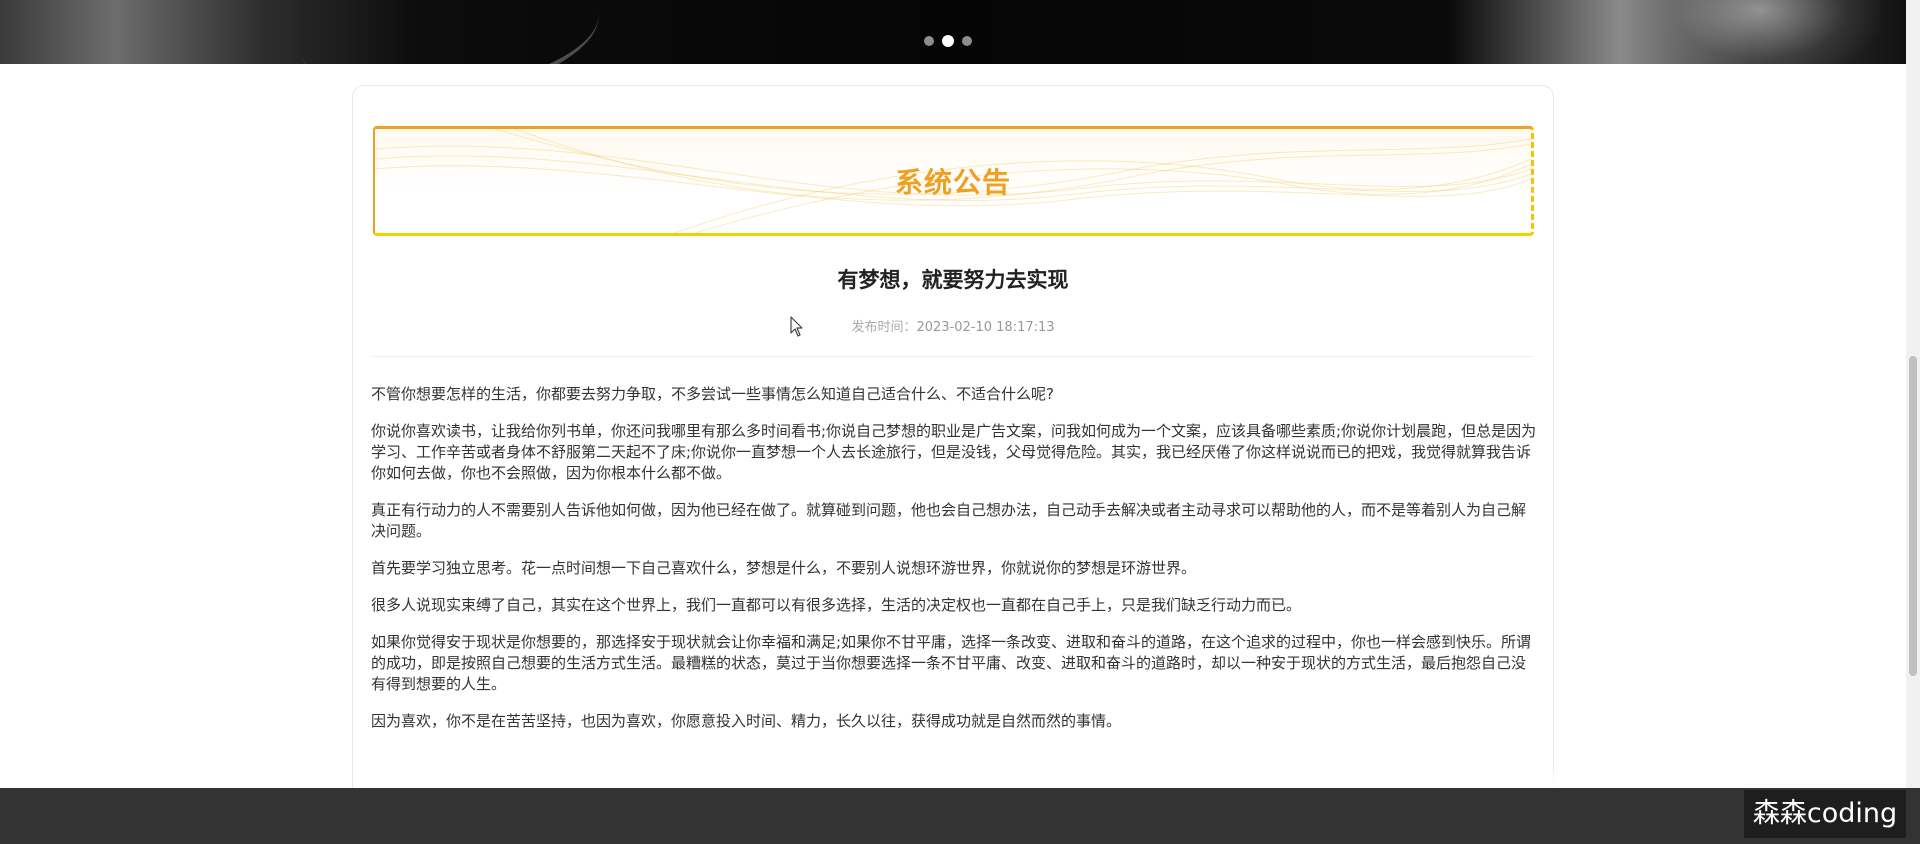  Describe the element at coordinates (450, 32) in the screenshot. I see `banner-decoration` at that location.